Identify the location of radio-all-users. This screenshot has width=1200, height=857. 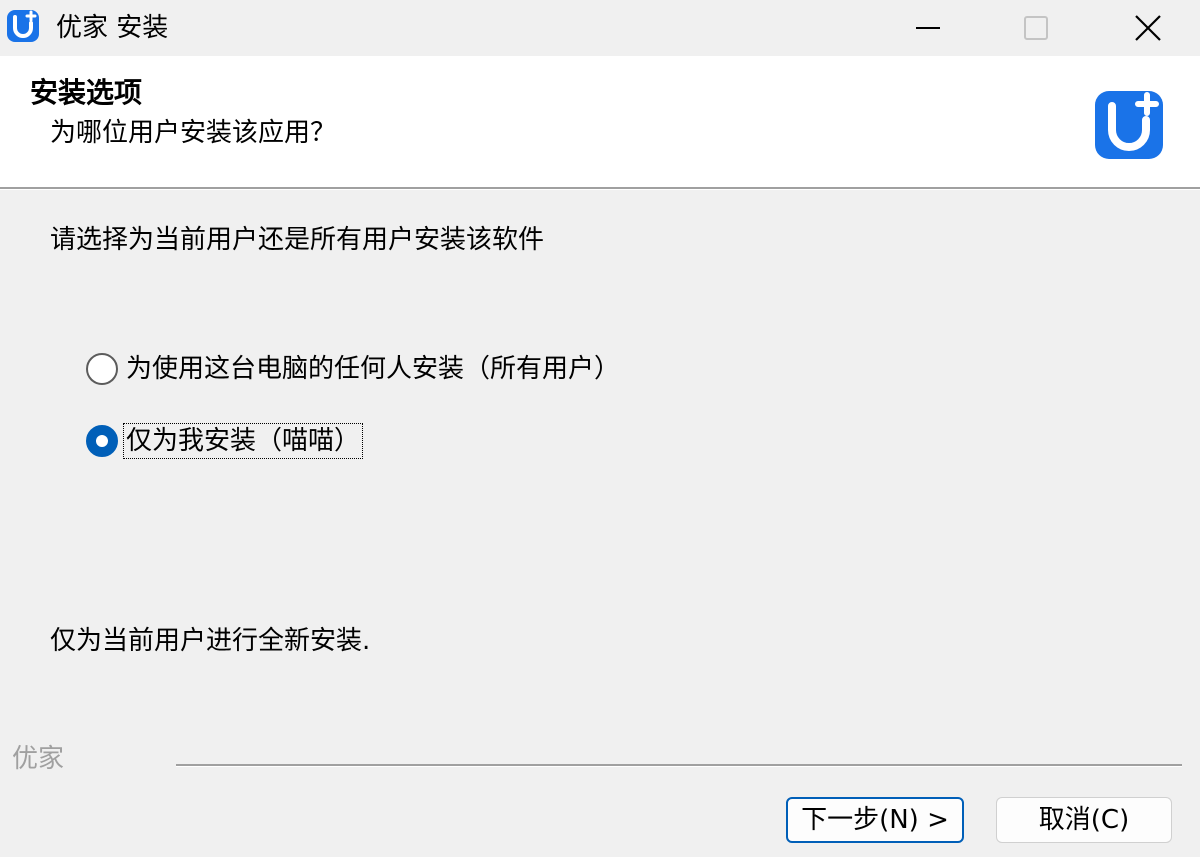
(102, 369).